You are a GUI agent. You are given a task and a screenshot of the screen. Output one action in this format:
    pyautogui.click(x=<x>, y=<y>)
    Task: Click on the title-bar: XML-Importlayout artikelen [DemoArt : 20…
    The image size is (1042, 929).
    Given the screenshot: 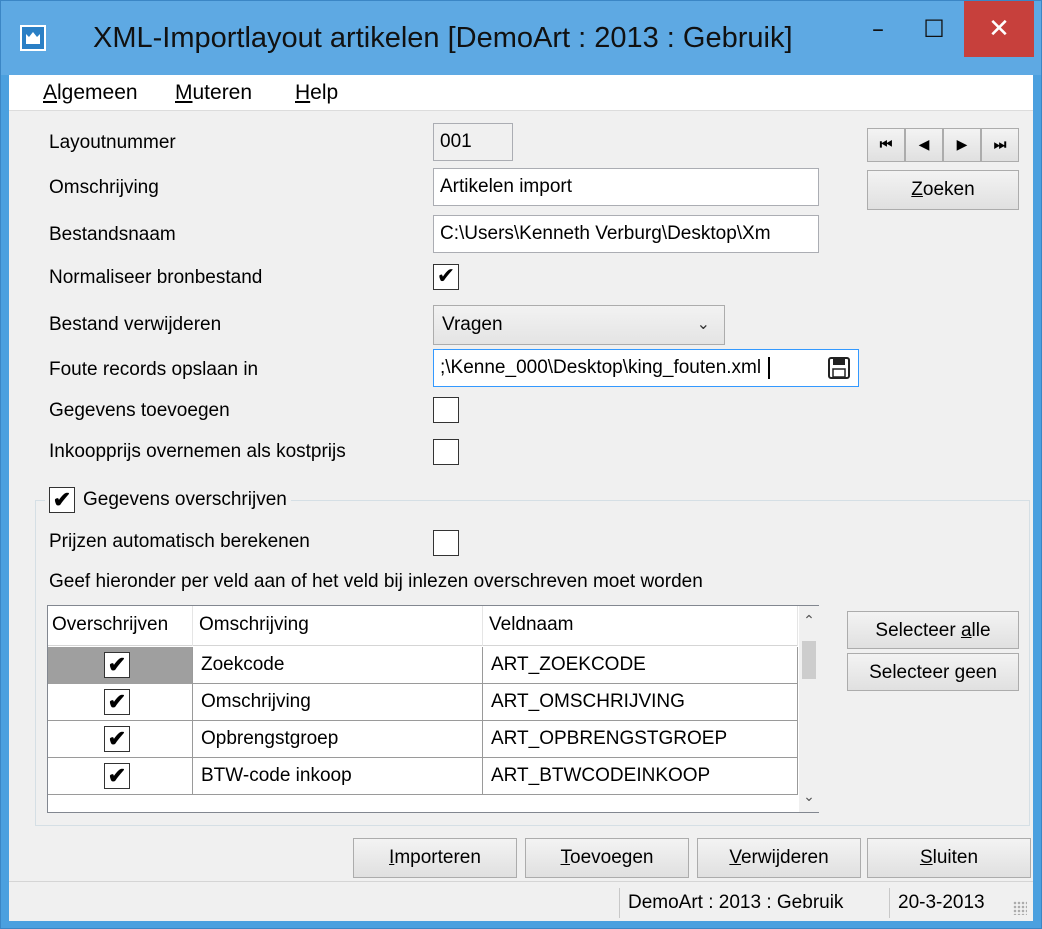 What is the action you would take?
    pyautogui.click(x=521, y=38)
    